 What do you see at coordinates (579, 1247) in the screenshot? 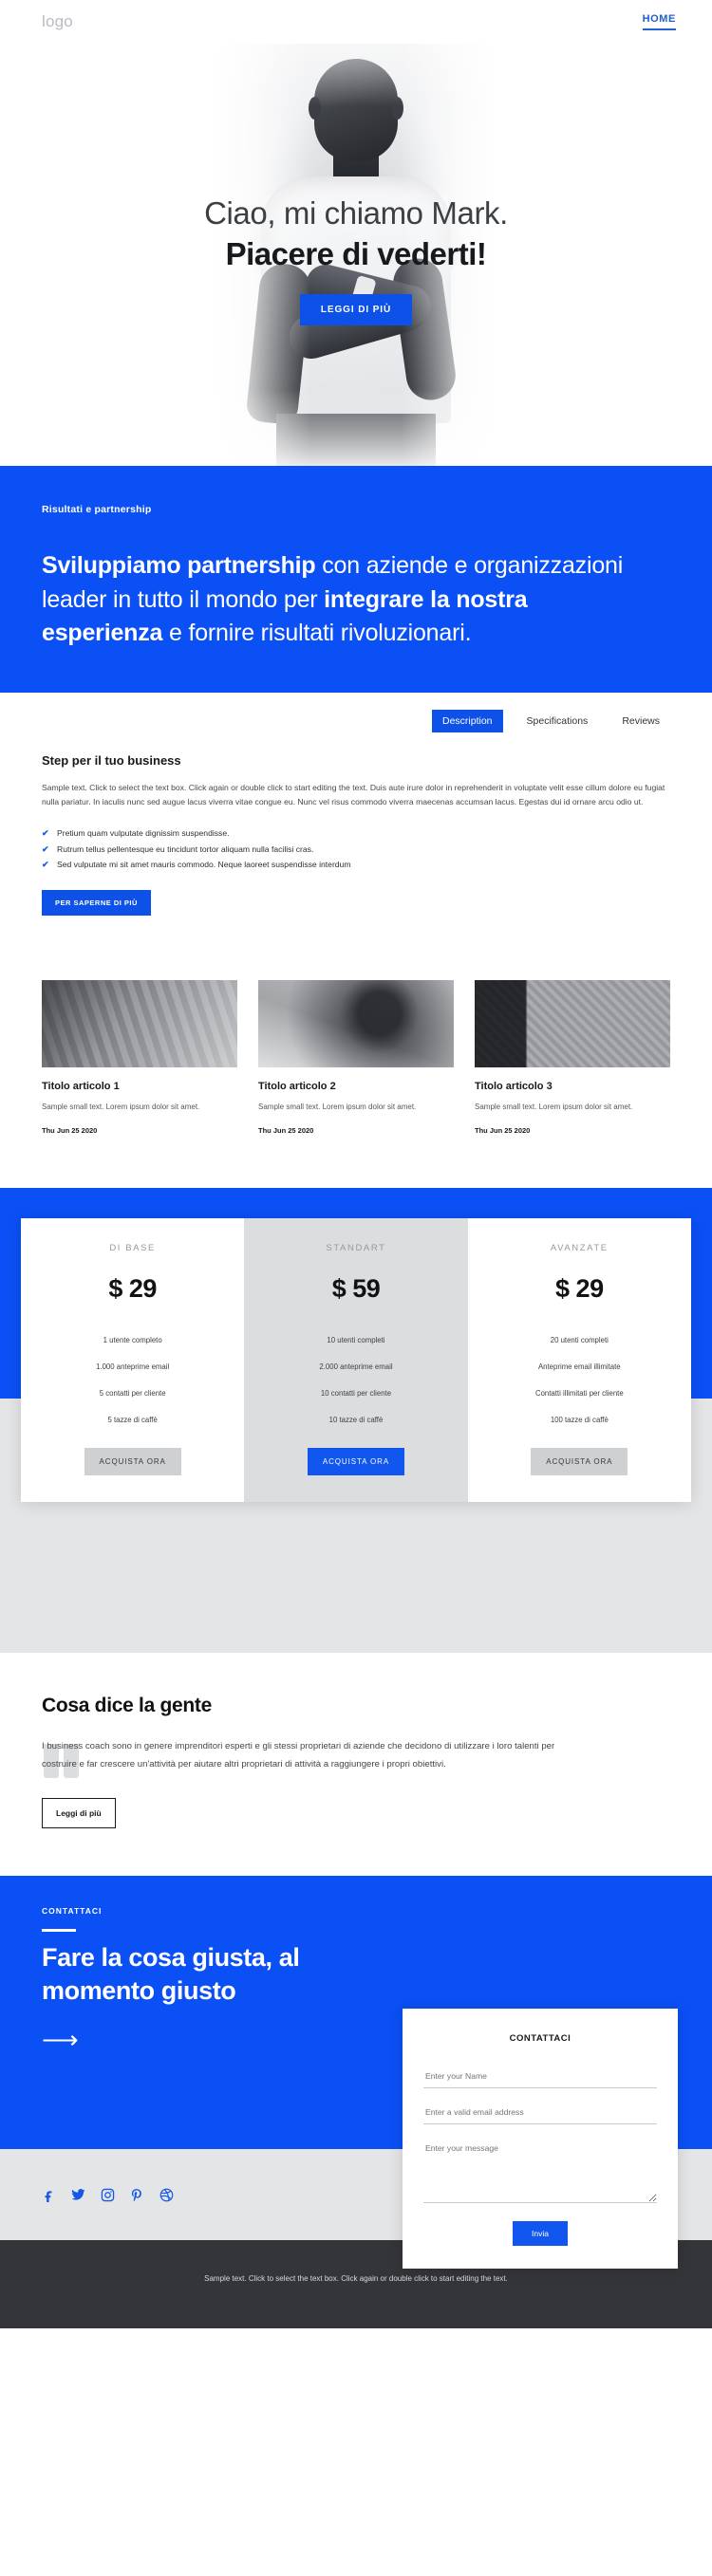
I see `plan-name: AVANZATE` at bounding box center [579, 1247].